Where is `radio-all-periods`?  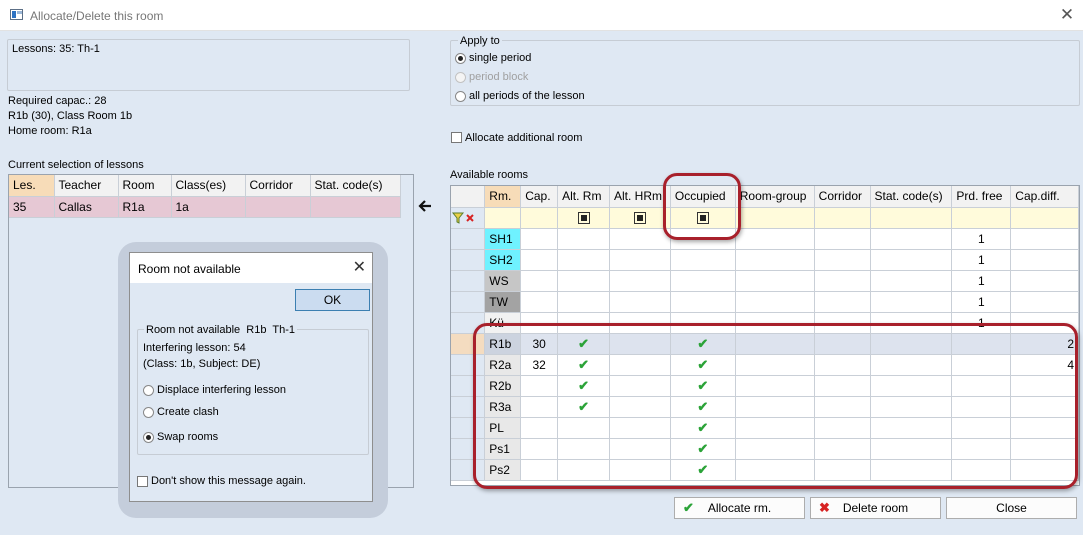
radio-all-periods is located at coordinates (460, 96).